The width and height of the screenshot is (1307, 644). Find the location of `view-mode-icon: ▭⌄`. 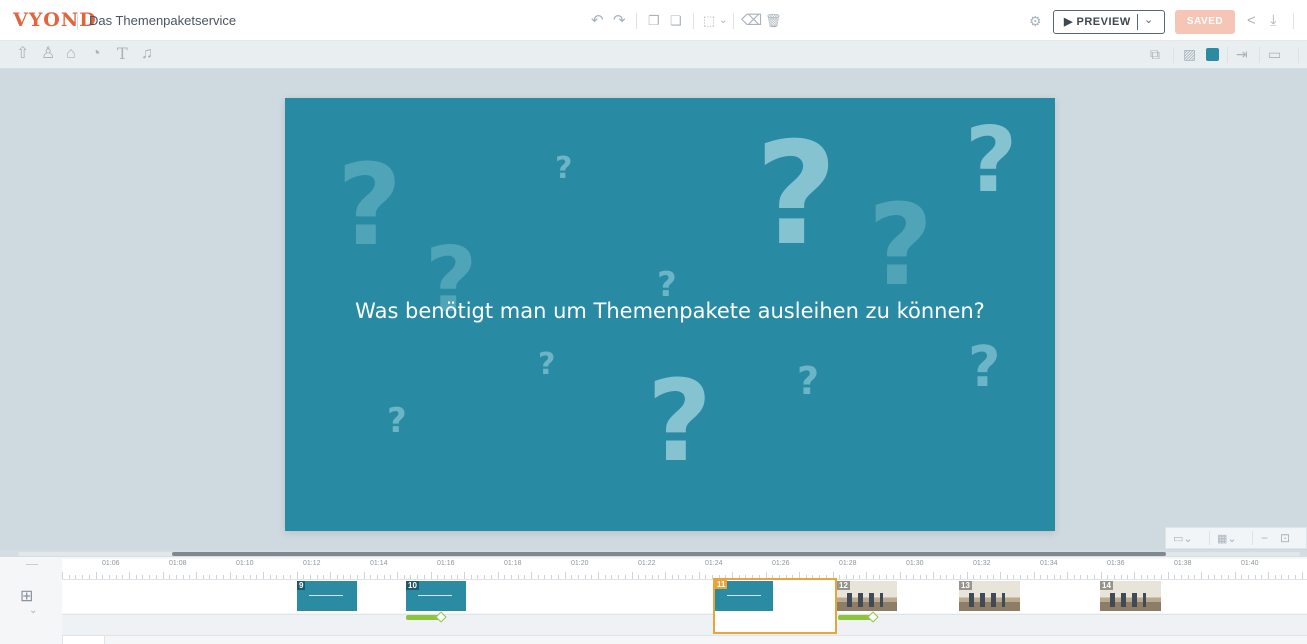

view-mode-icon: ▭⌄ is located at coordinates (1183, 539).